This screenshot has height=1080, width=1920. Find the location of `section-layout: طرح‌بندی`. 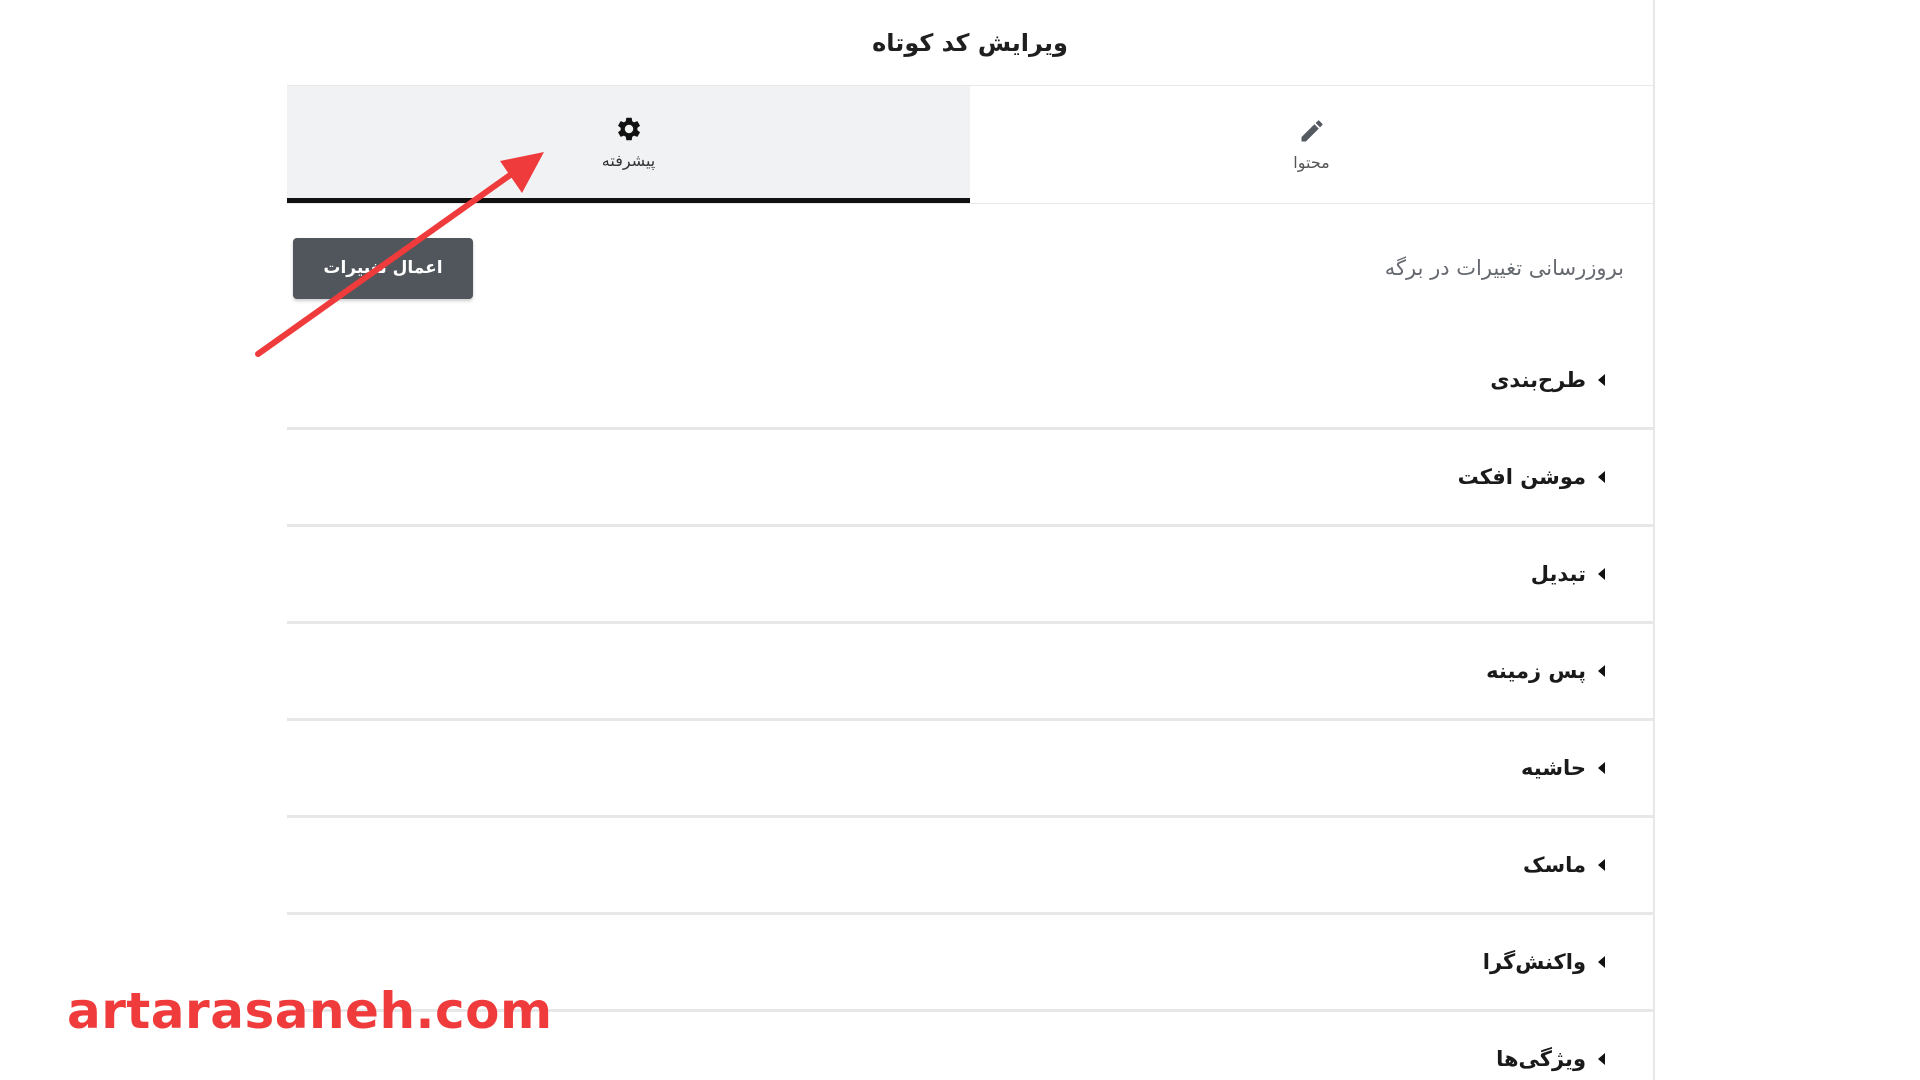

section-layout: طرح‌بندی is located at coordinates (970, 381).